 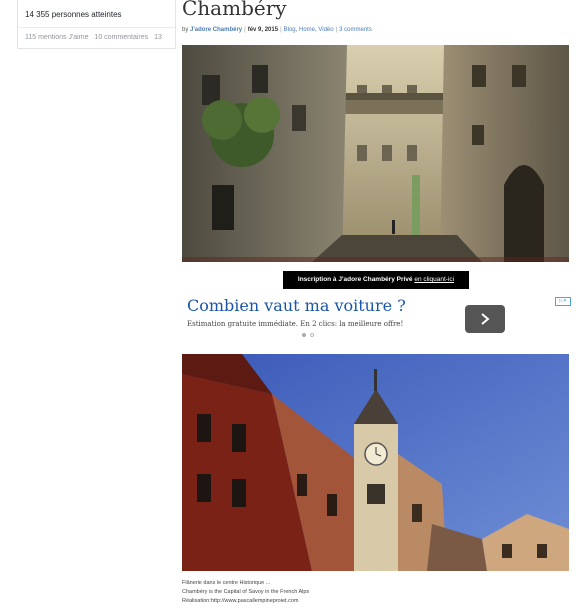 What do you see at coordinates (434, 279) in the screenshot?
I see `promo-link: en cliquant-ici` at bounding box center [434, 279].